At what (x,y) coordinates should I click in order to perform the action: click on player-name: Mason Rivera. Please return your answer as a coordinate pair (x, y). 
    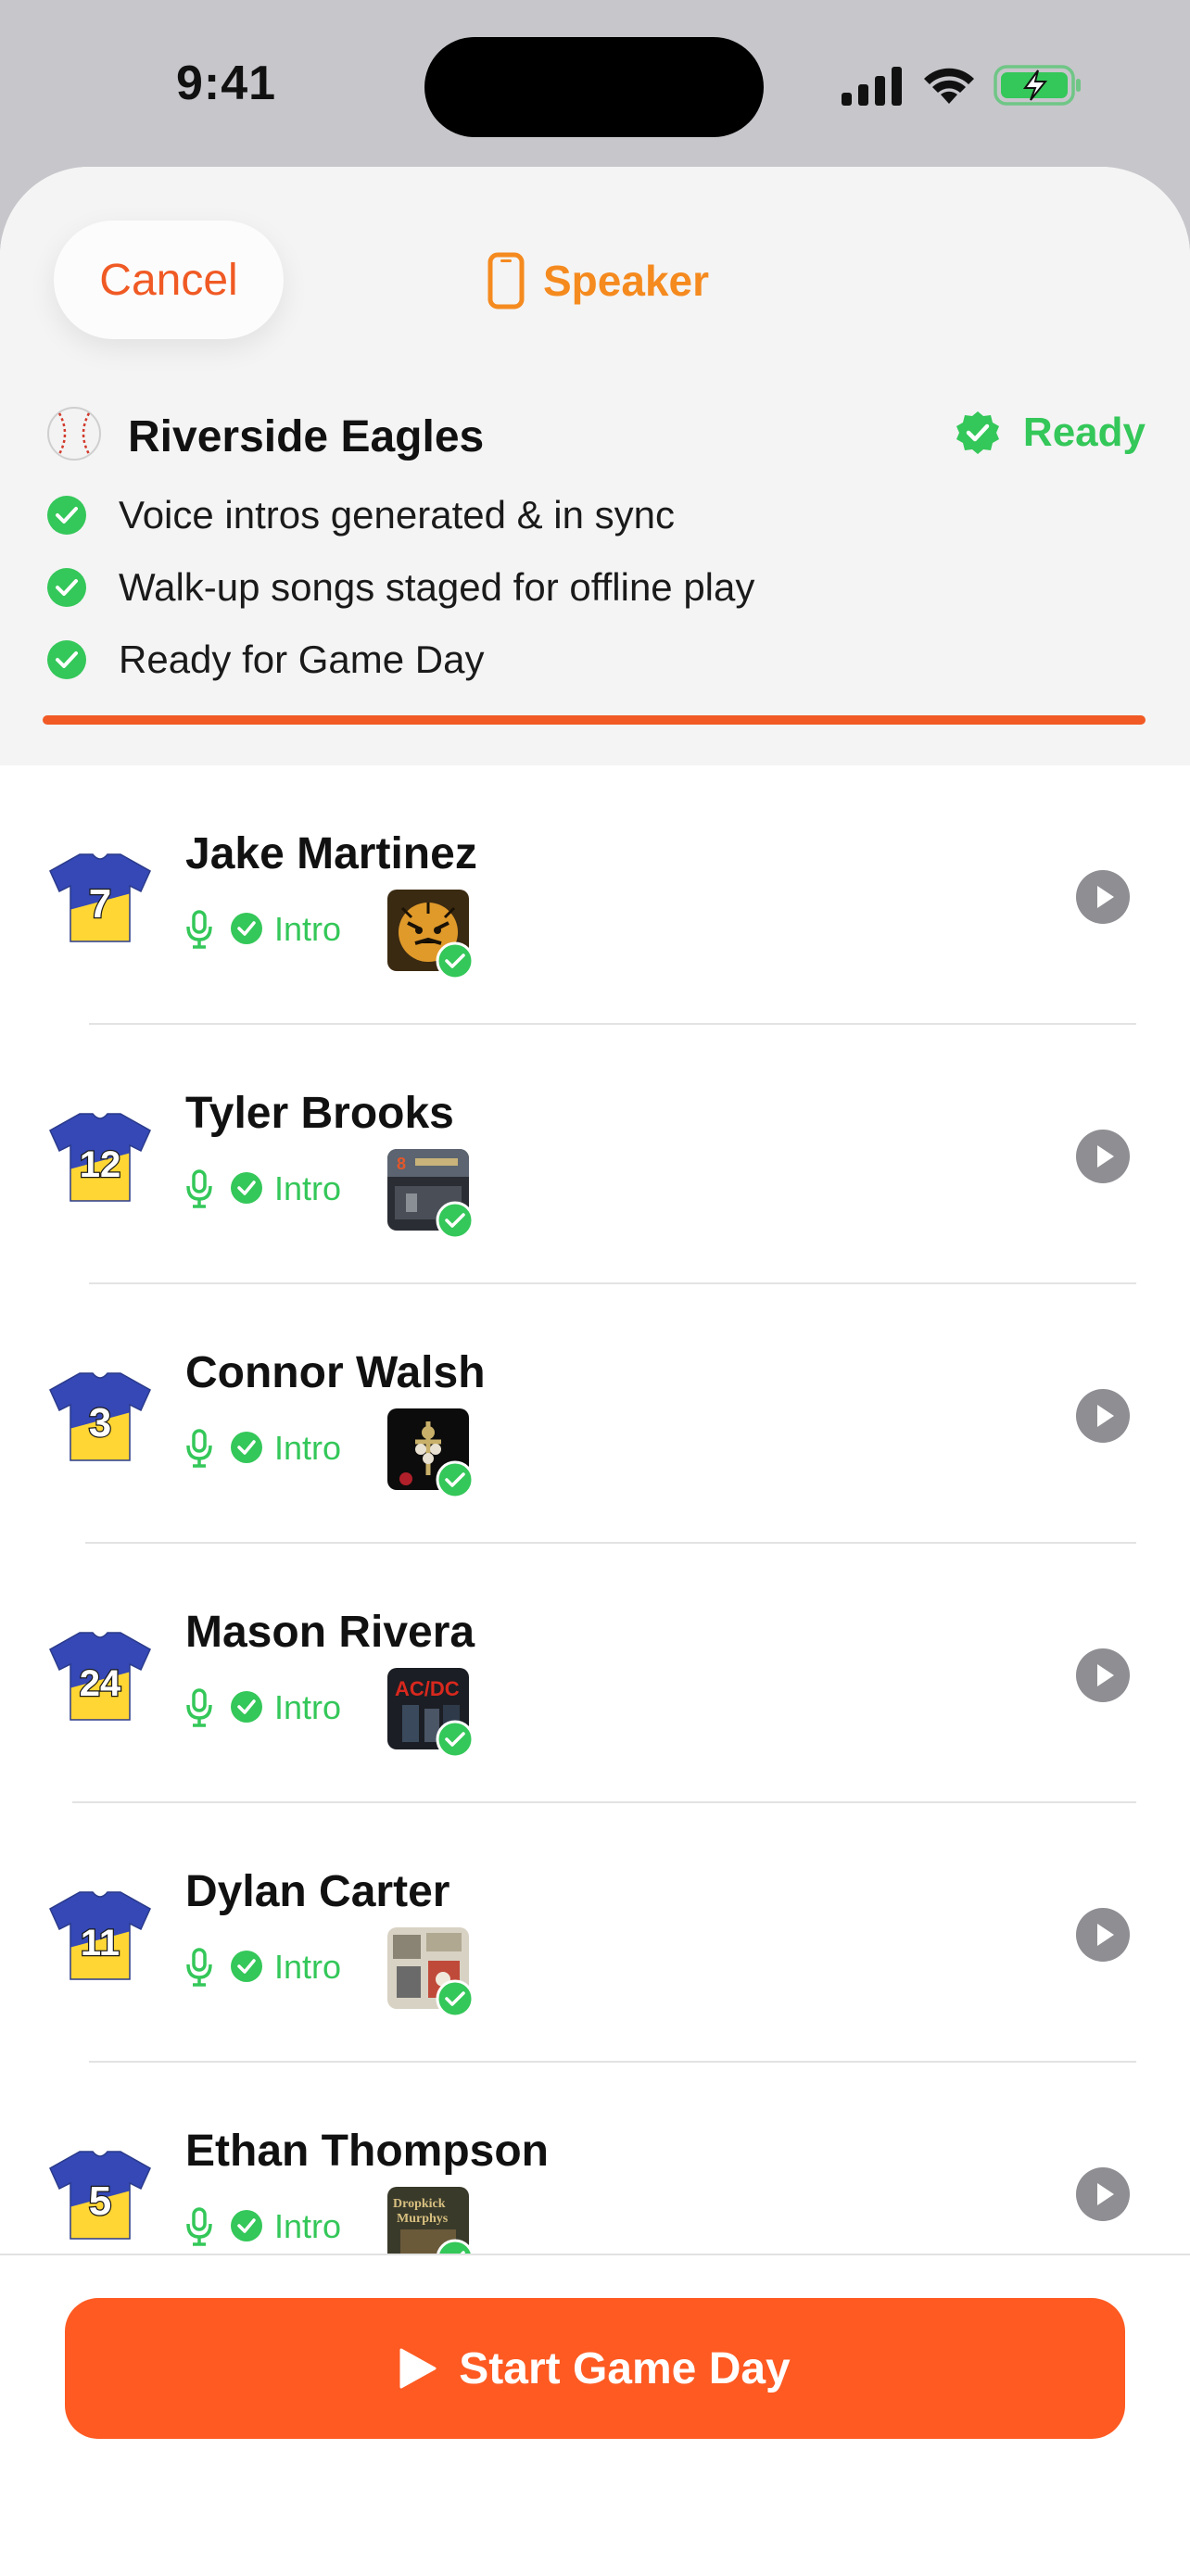
    Looking at the image, I should click on (330, 1633).